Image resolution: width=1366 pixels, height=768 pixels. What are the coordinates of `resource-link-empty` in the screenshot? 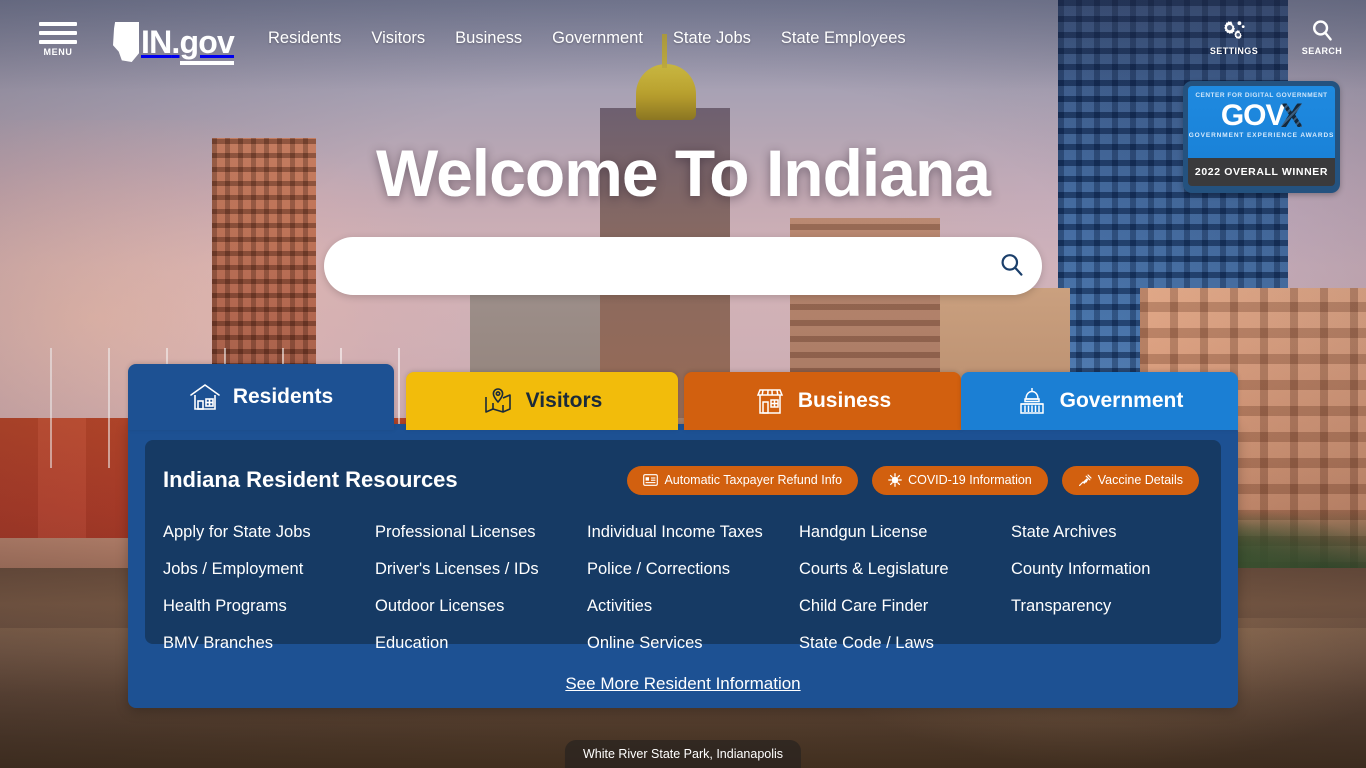 It's located at (1111, 643).